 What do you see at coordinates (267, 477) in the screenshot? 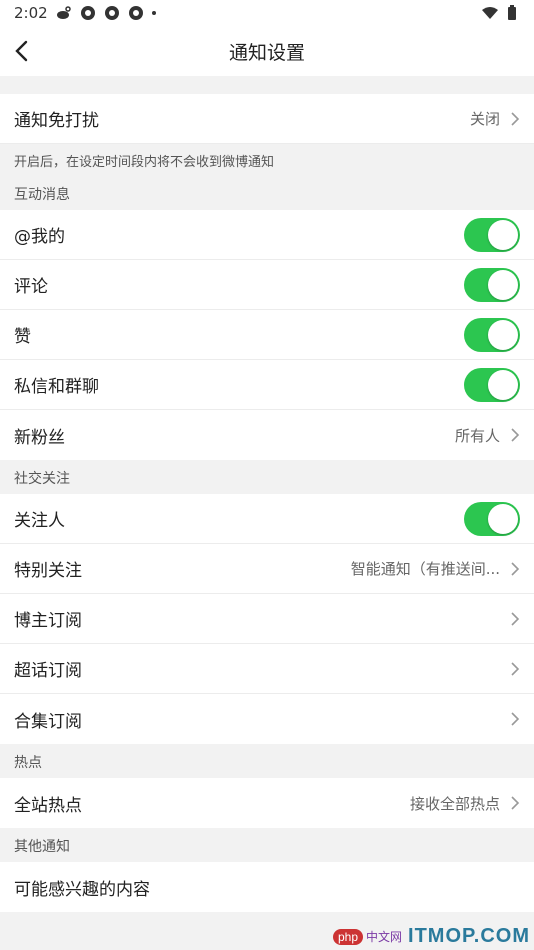
I see `section-social: 社交关注` at bounding box center [267, 477].